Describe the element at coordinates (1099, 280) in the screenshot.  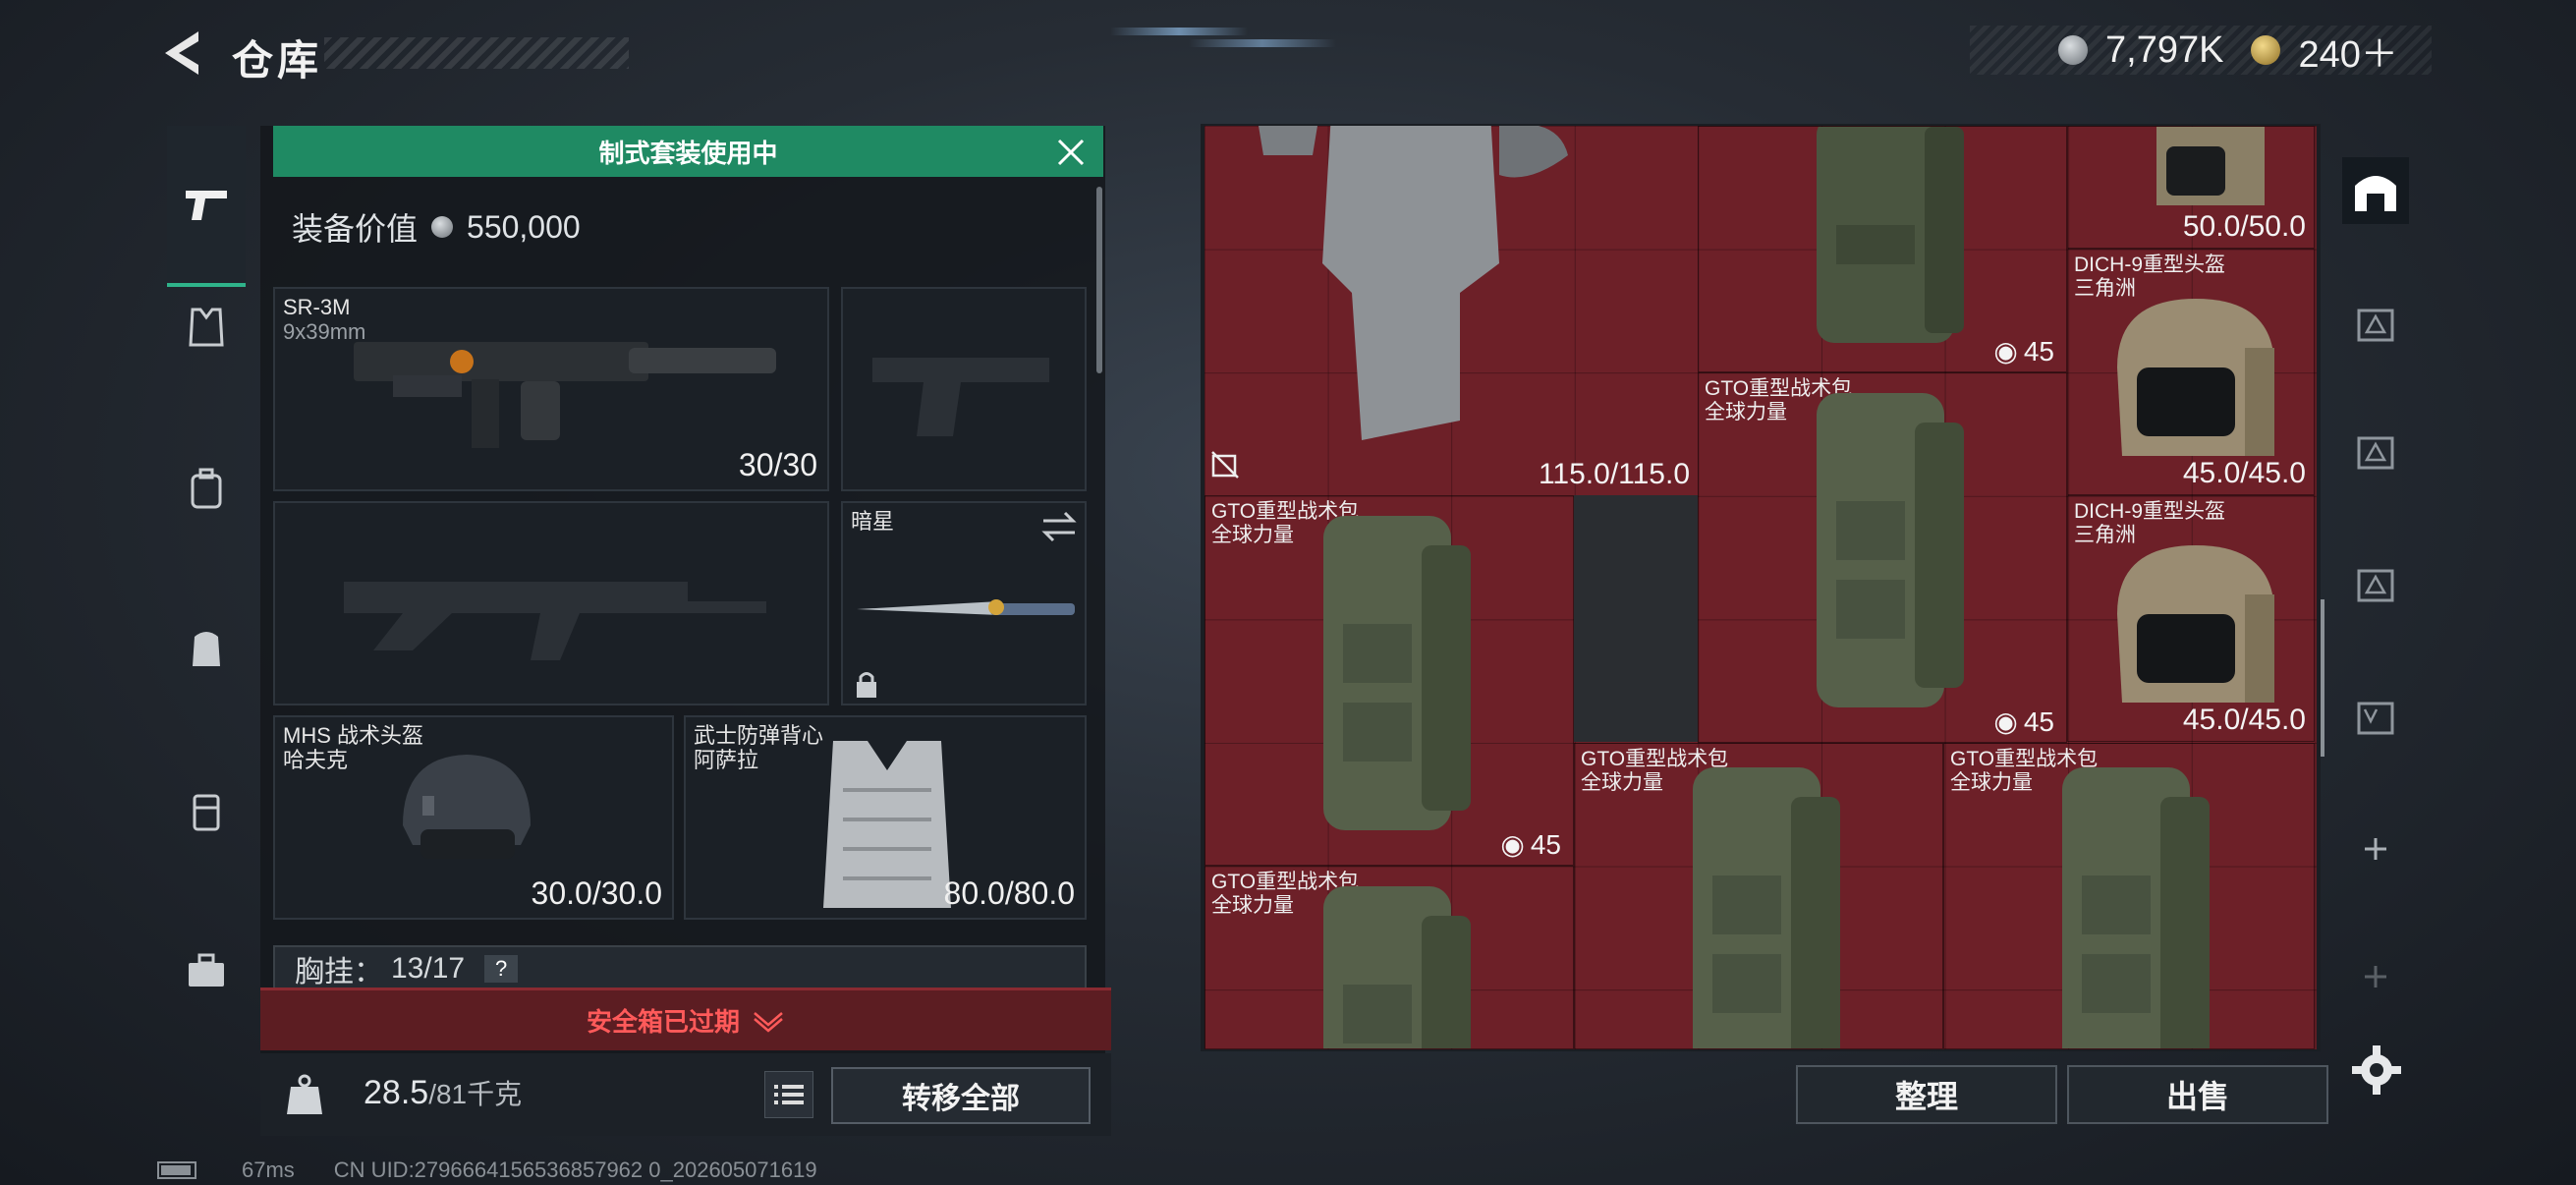
I see `loadout-scrollbar` at that location.